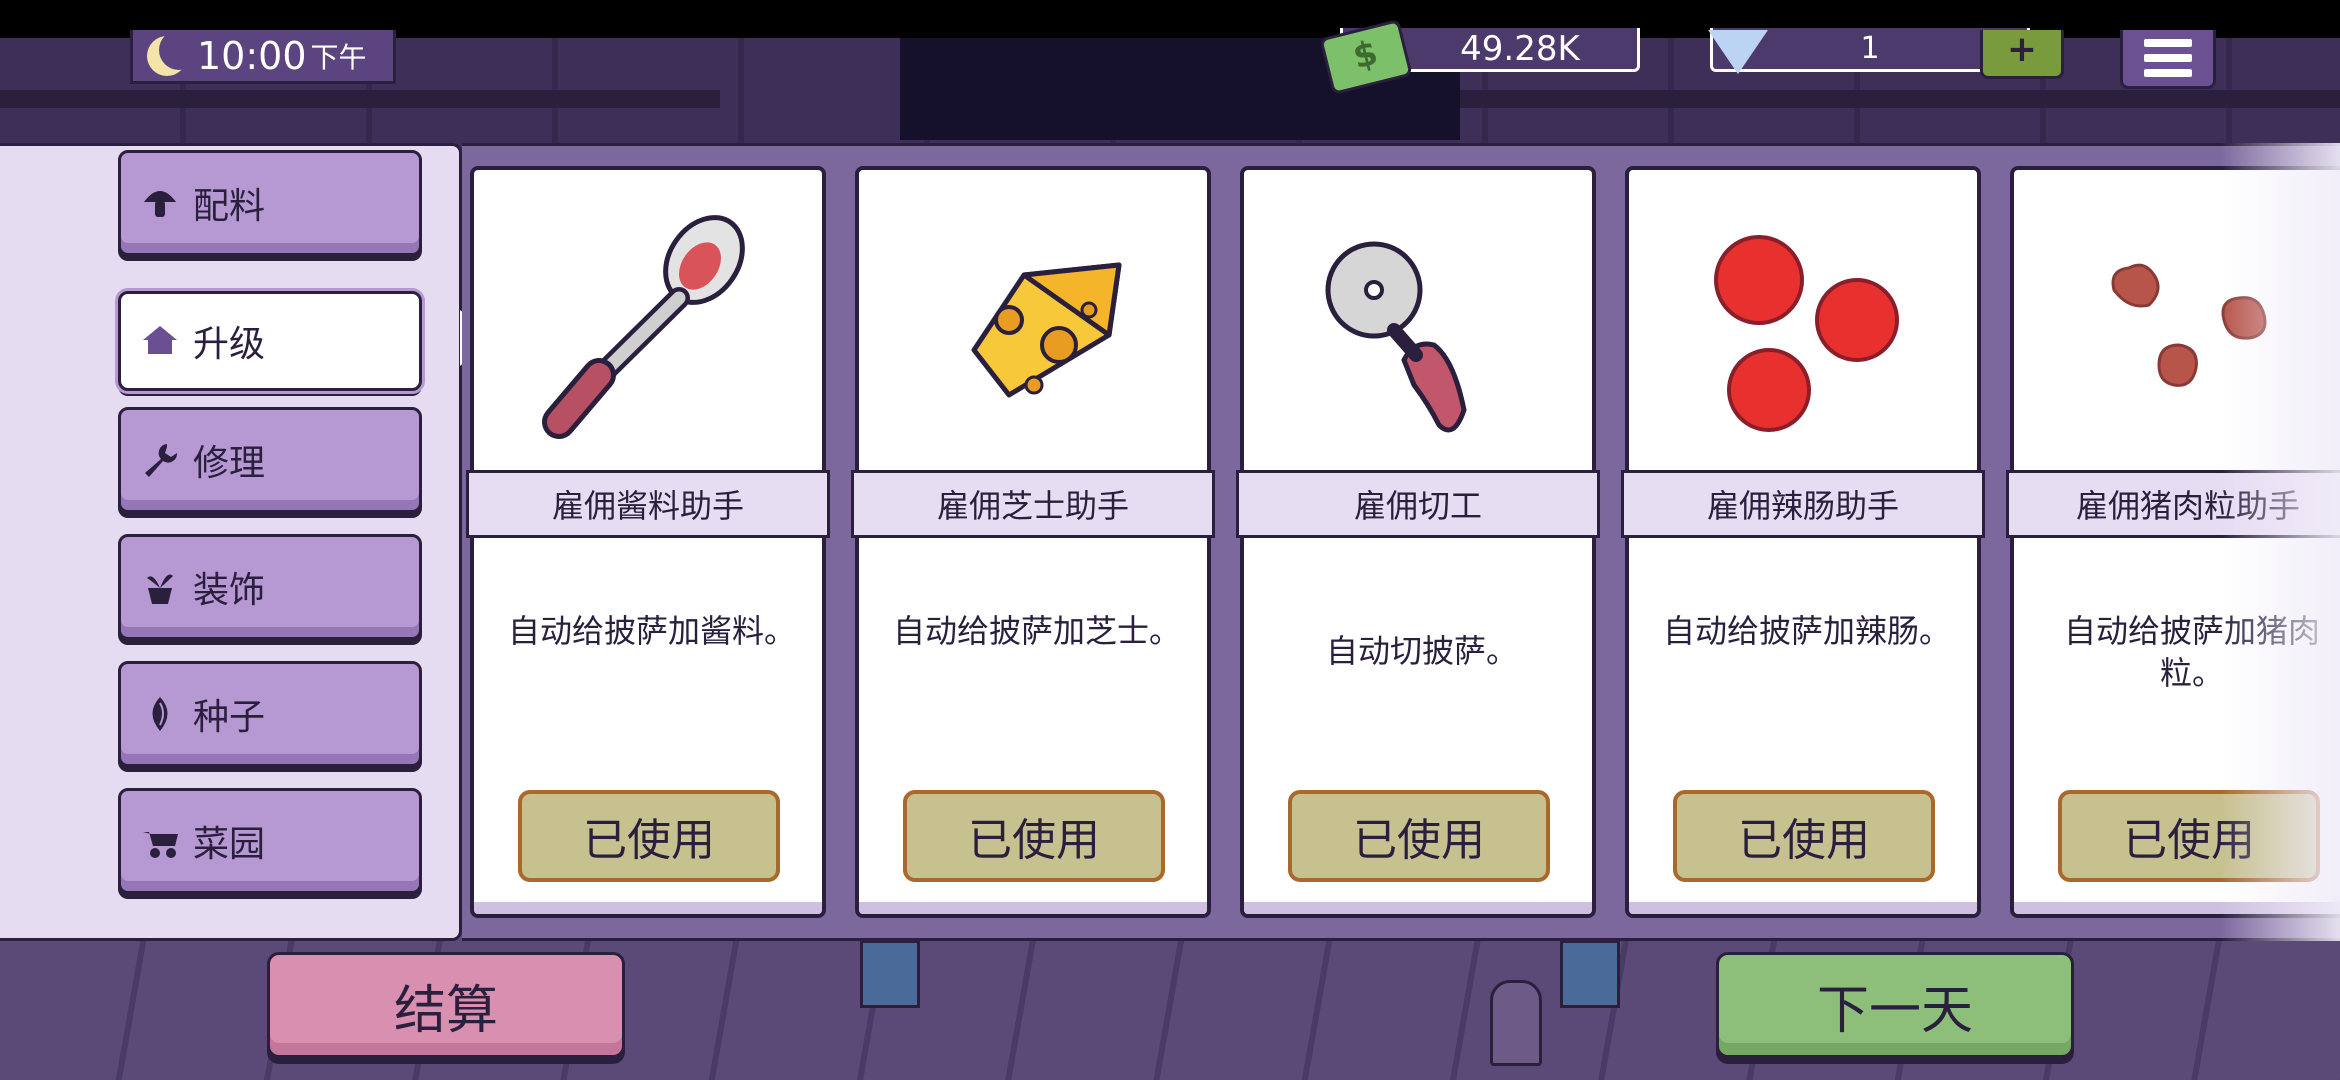  Describe the element at coordinates (1895, 1005) in the screenshot. I see `next-day-button: 下一天` at that location.